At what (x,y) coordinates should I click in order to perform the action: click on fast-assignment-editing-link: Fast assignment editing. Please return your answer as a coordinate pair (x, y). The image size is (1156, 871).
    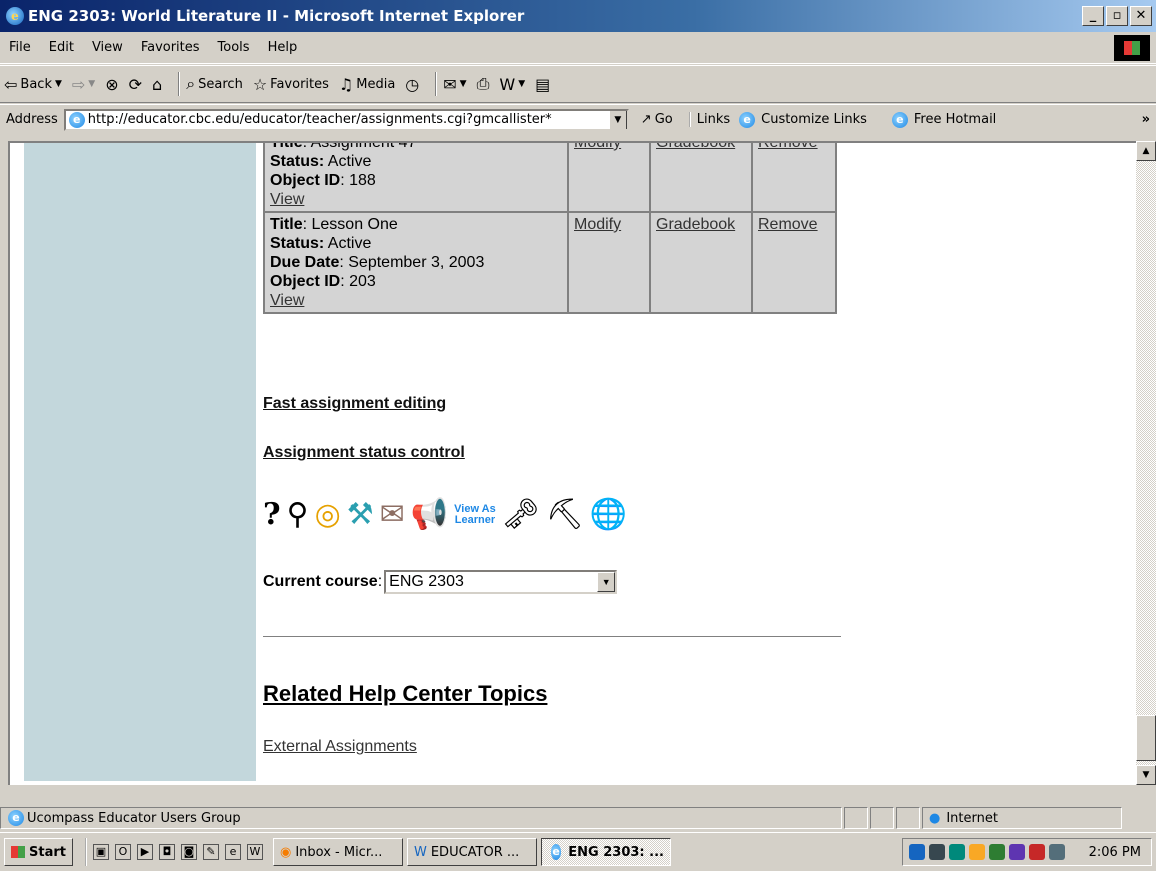
    Looking at the image, I should click on (354, 404).